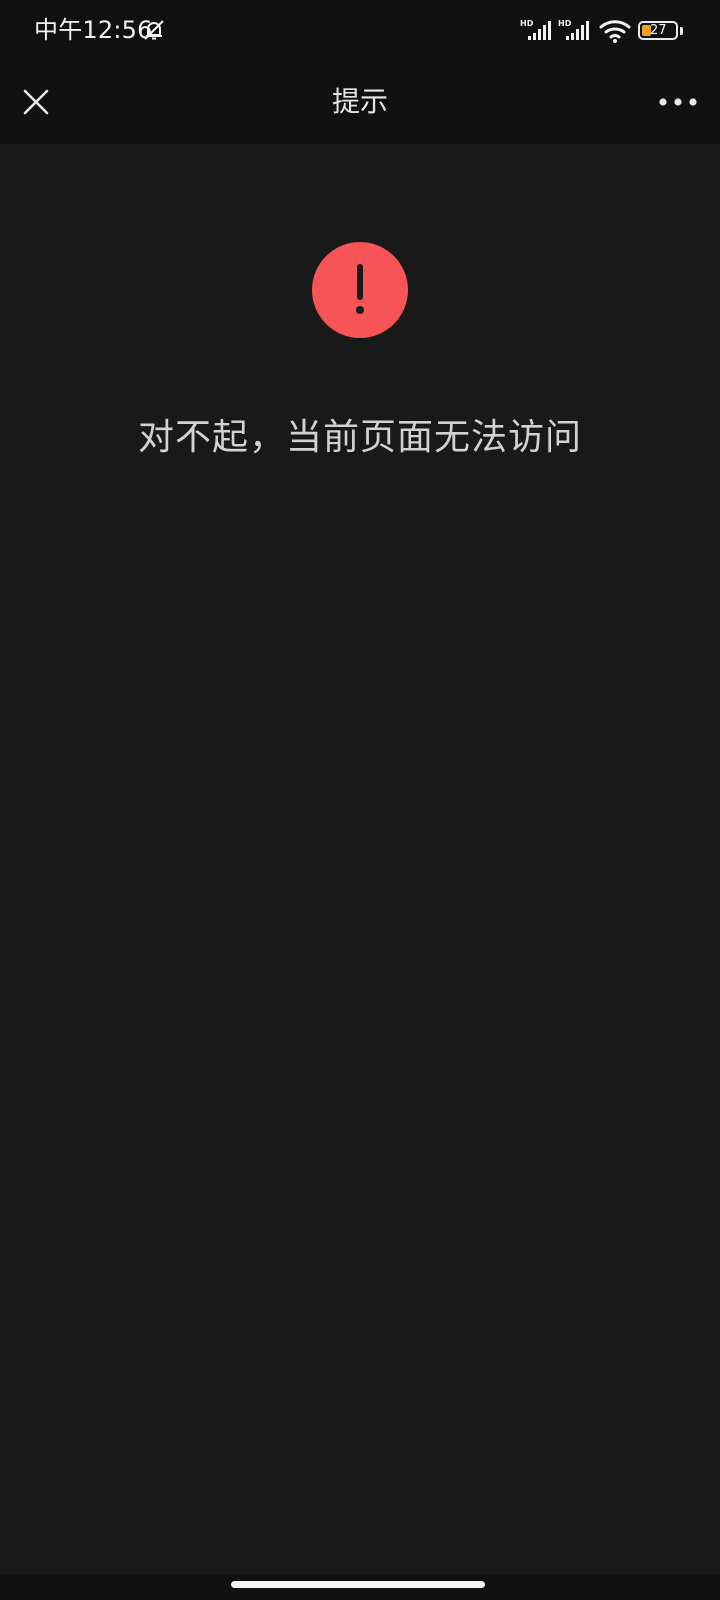 The width and height of the screenshot is (720, 1600). I want to click on error-message: 对不起，当前页面无法访问, so click(359, 437).